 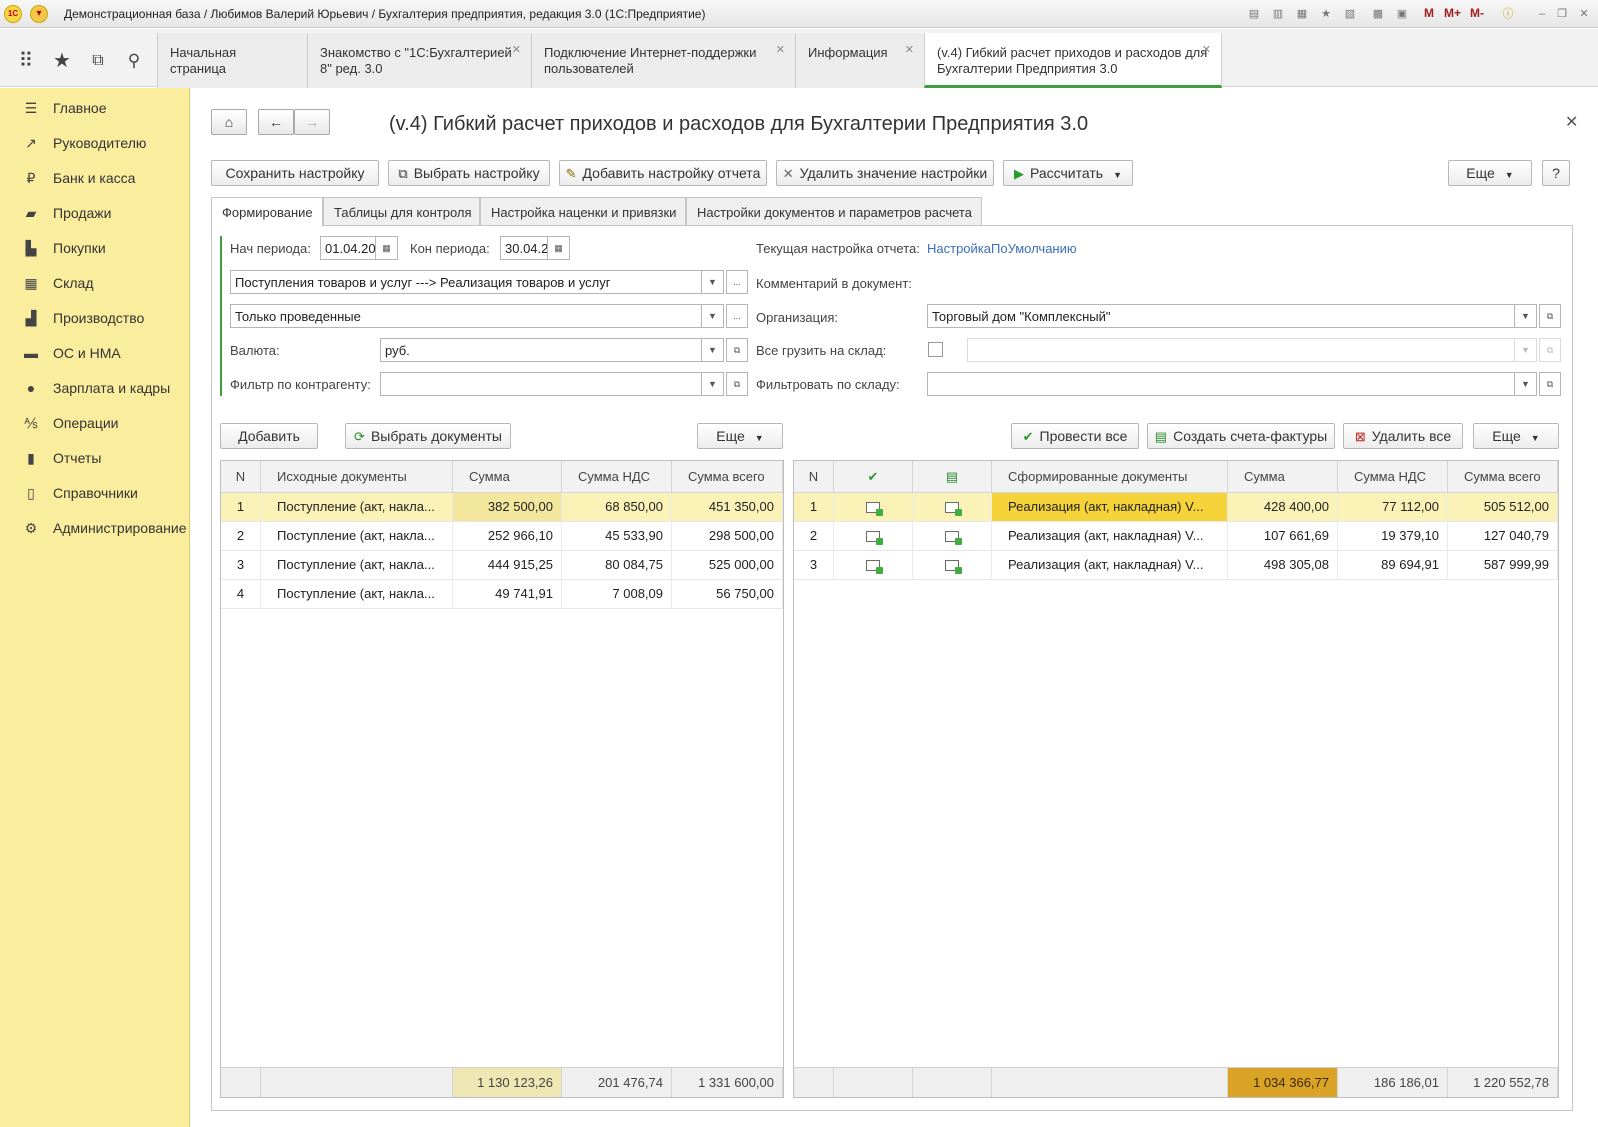 I want to click on favorites-icon: ★, so click(x=1326, y=14).